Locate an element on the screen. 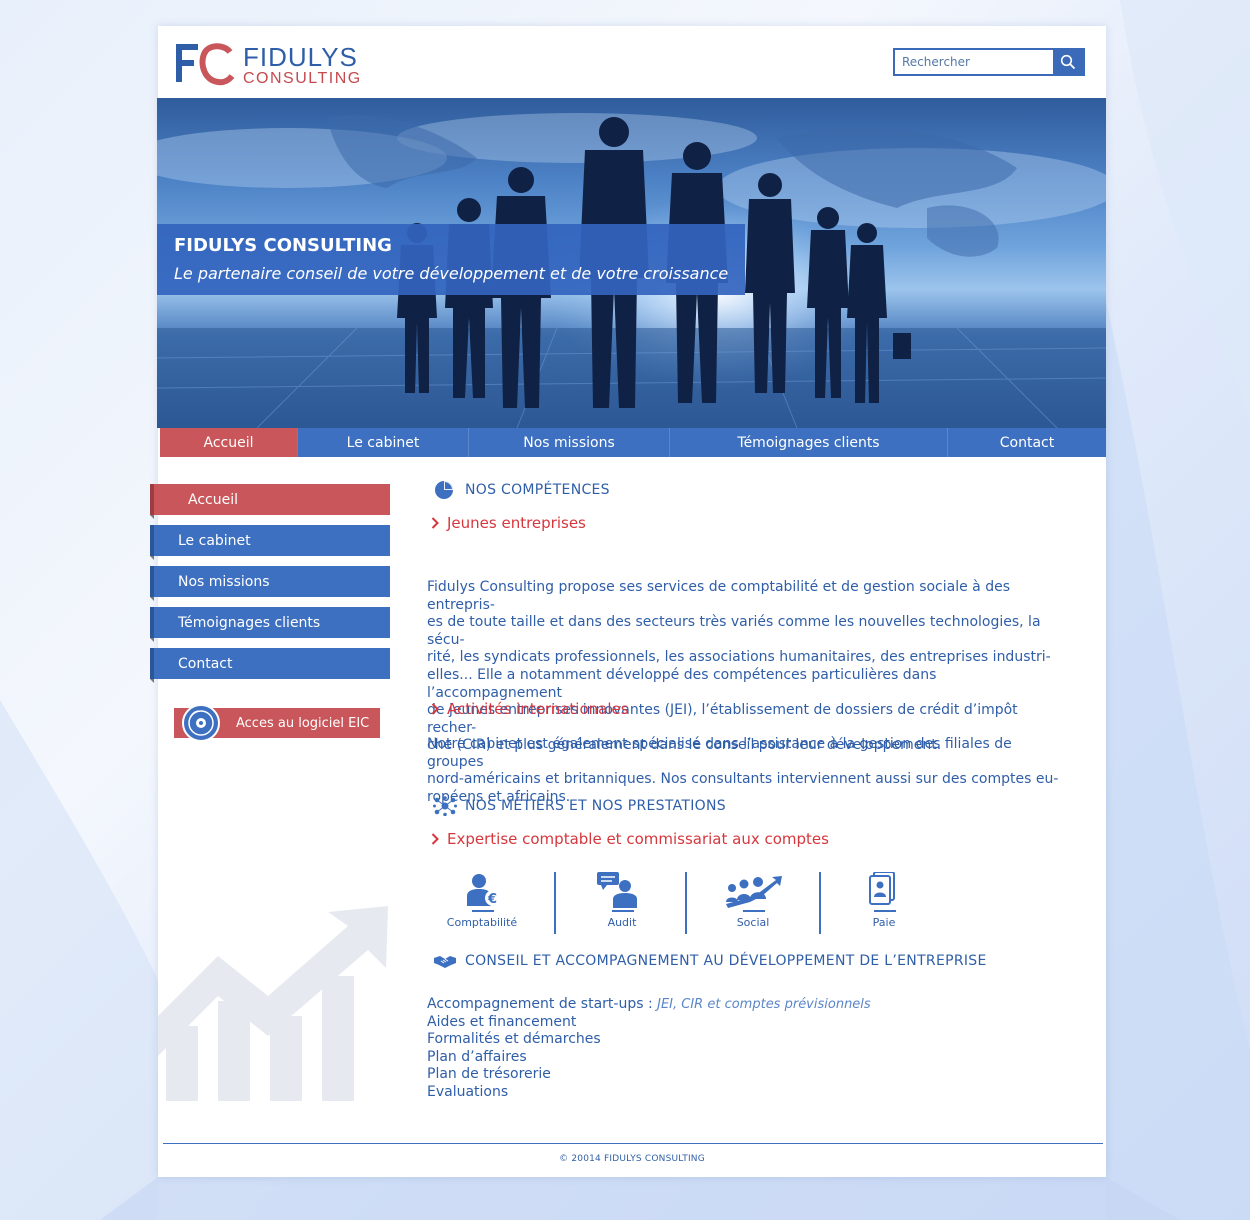 Image resolution: width=1250 pixels, height=1220 pixels. topnav-item-le-cabinet: Le cabinet is located at coordinates (383, 442).